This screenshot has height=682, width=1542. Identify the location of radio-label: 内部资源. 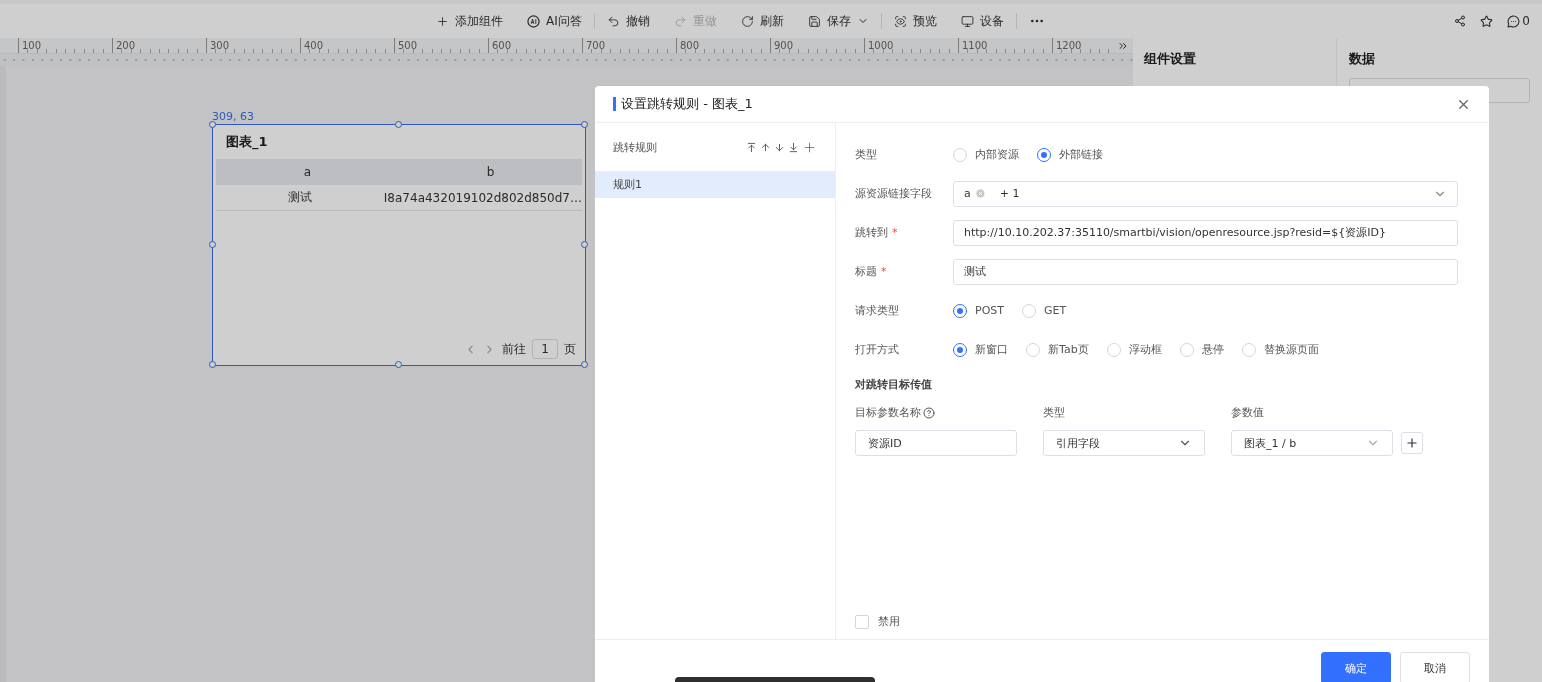
(997, 154).